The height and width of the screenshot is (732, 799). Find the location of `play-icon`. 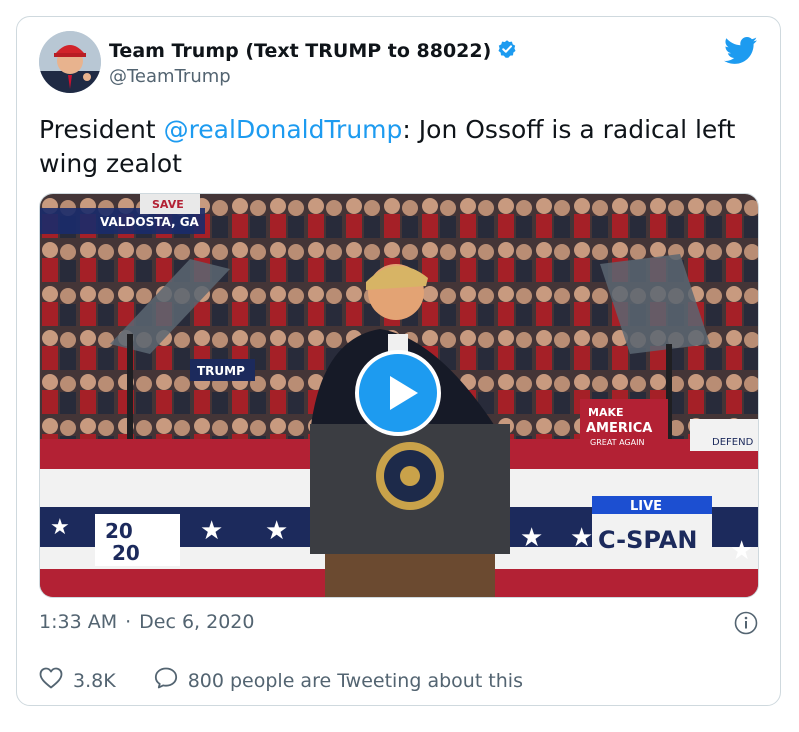

play-icon is located at coordinates (404, 393).